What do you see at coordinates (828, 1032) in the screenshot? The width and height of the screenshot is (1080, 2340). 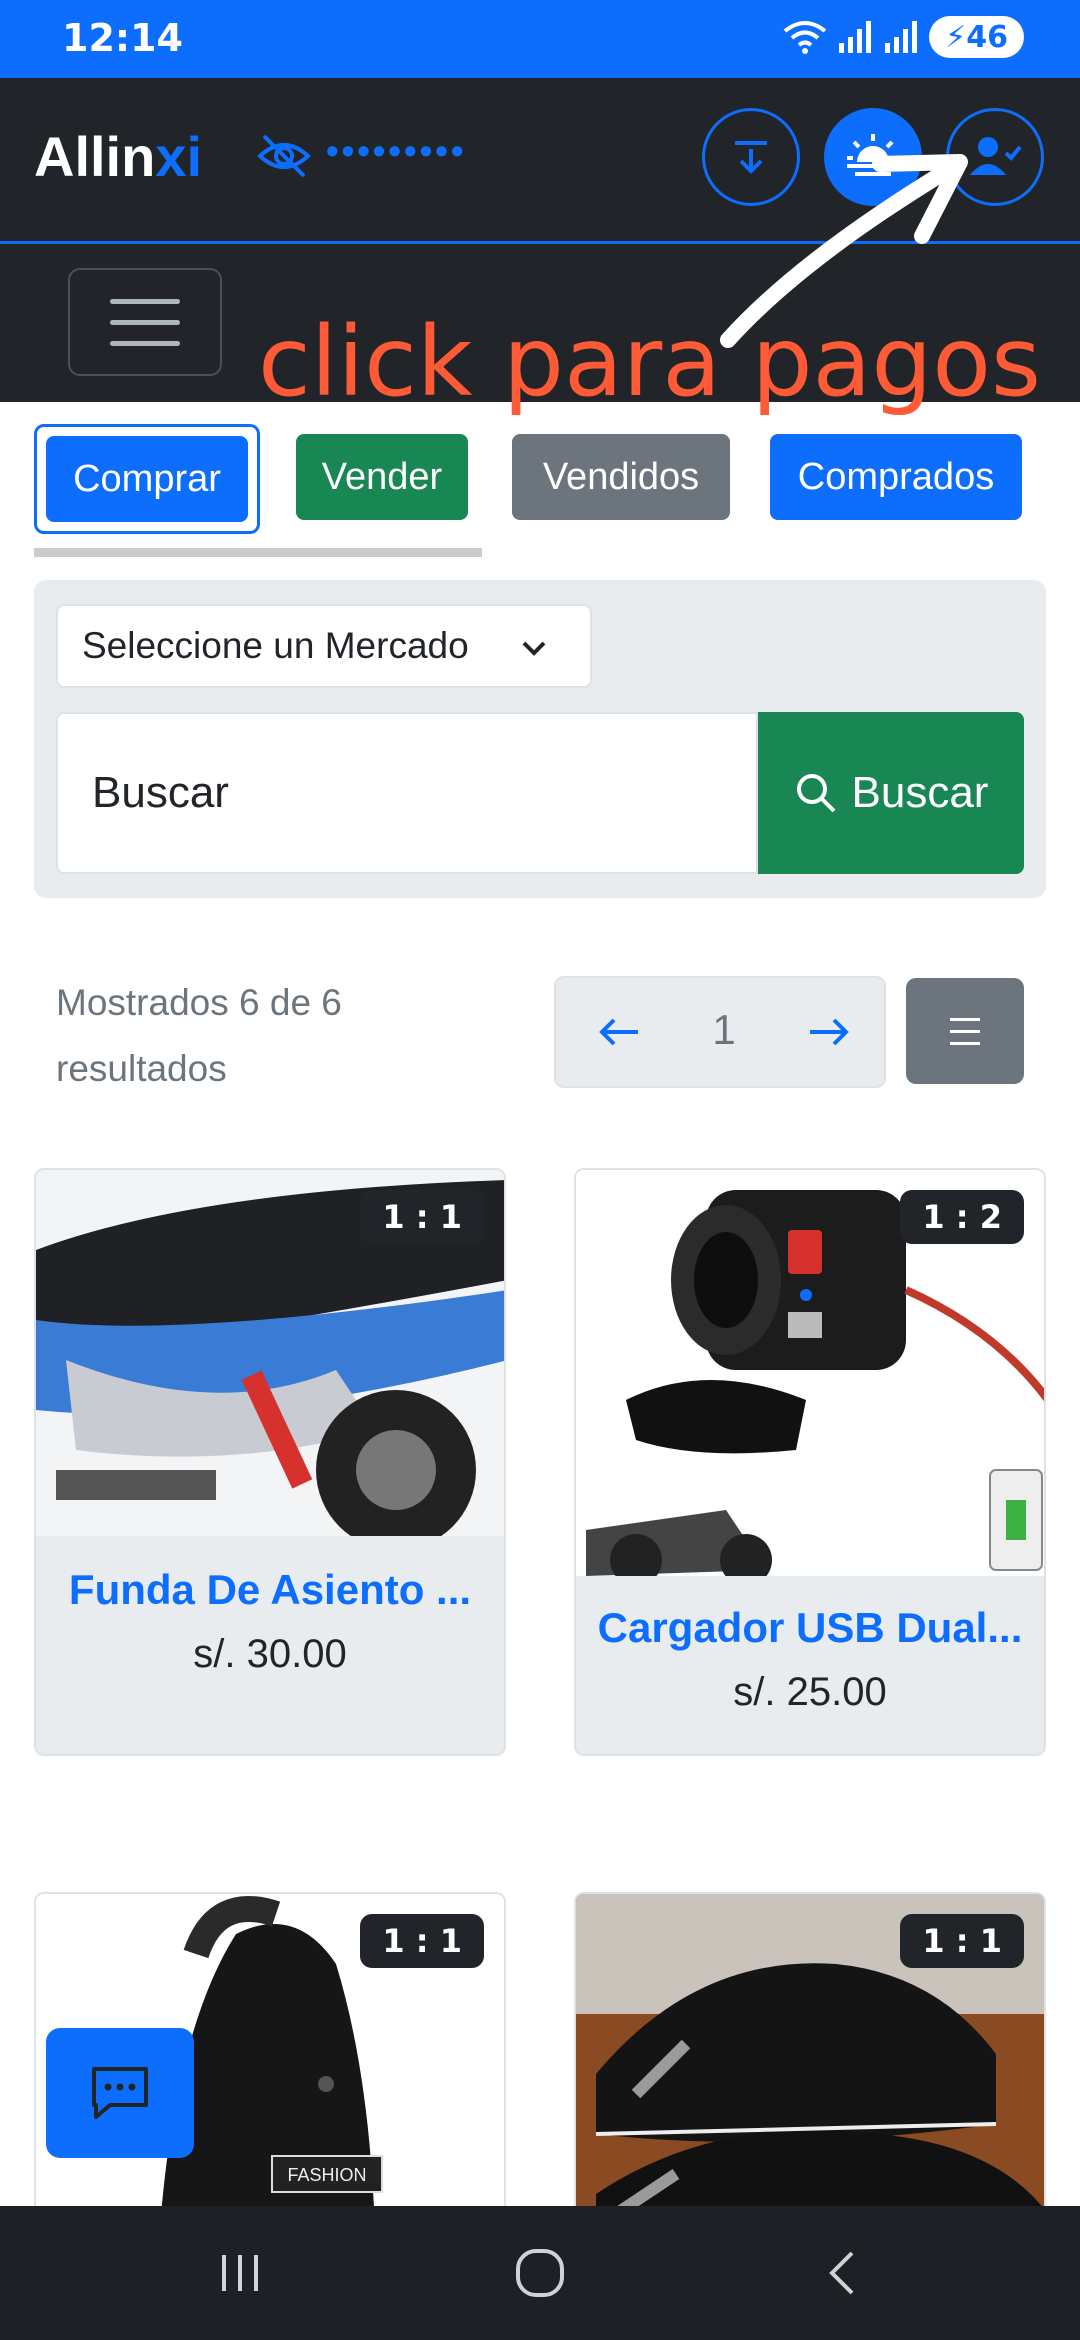 I see `arrow-right-icon` at bounding box center [828, 1032].